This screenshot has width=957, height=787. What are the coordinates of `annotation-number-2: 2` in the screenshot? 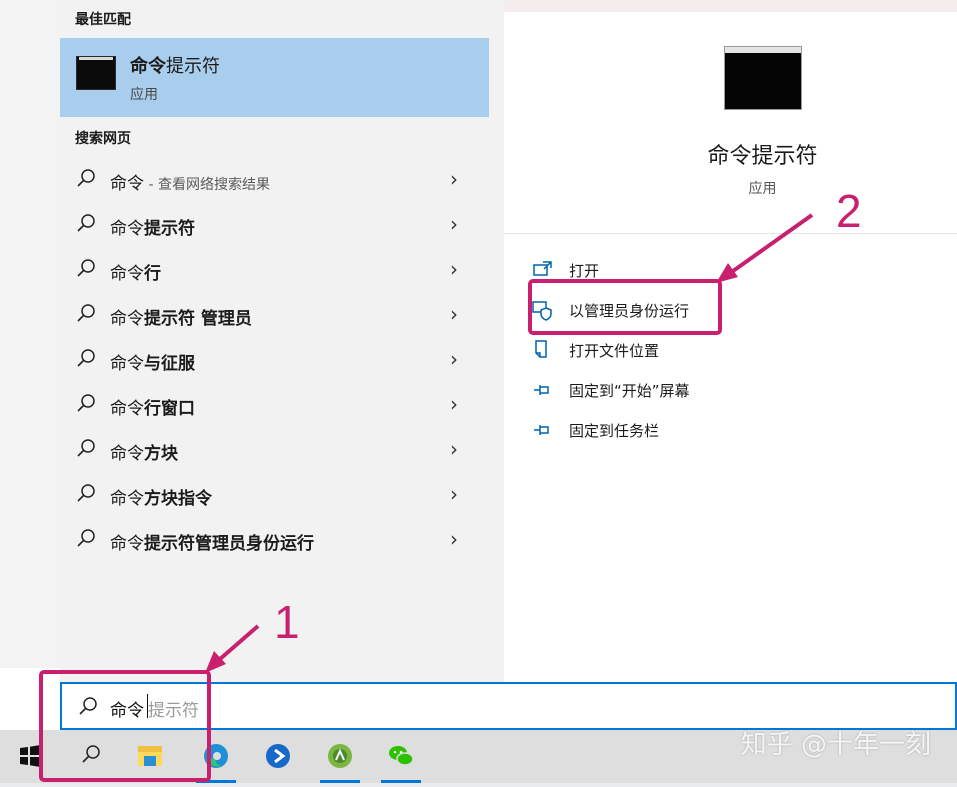 It's located at (849, 211).